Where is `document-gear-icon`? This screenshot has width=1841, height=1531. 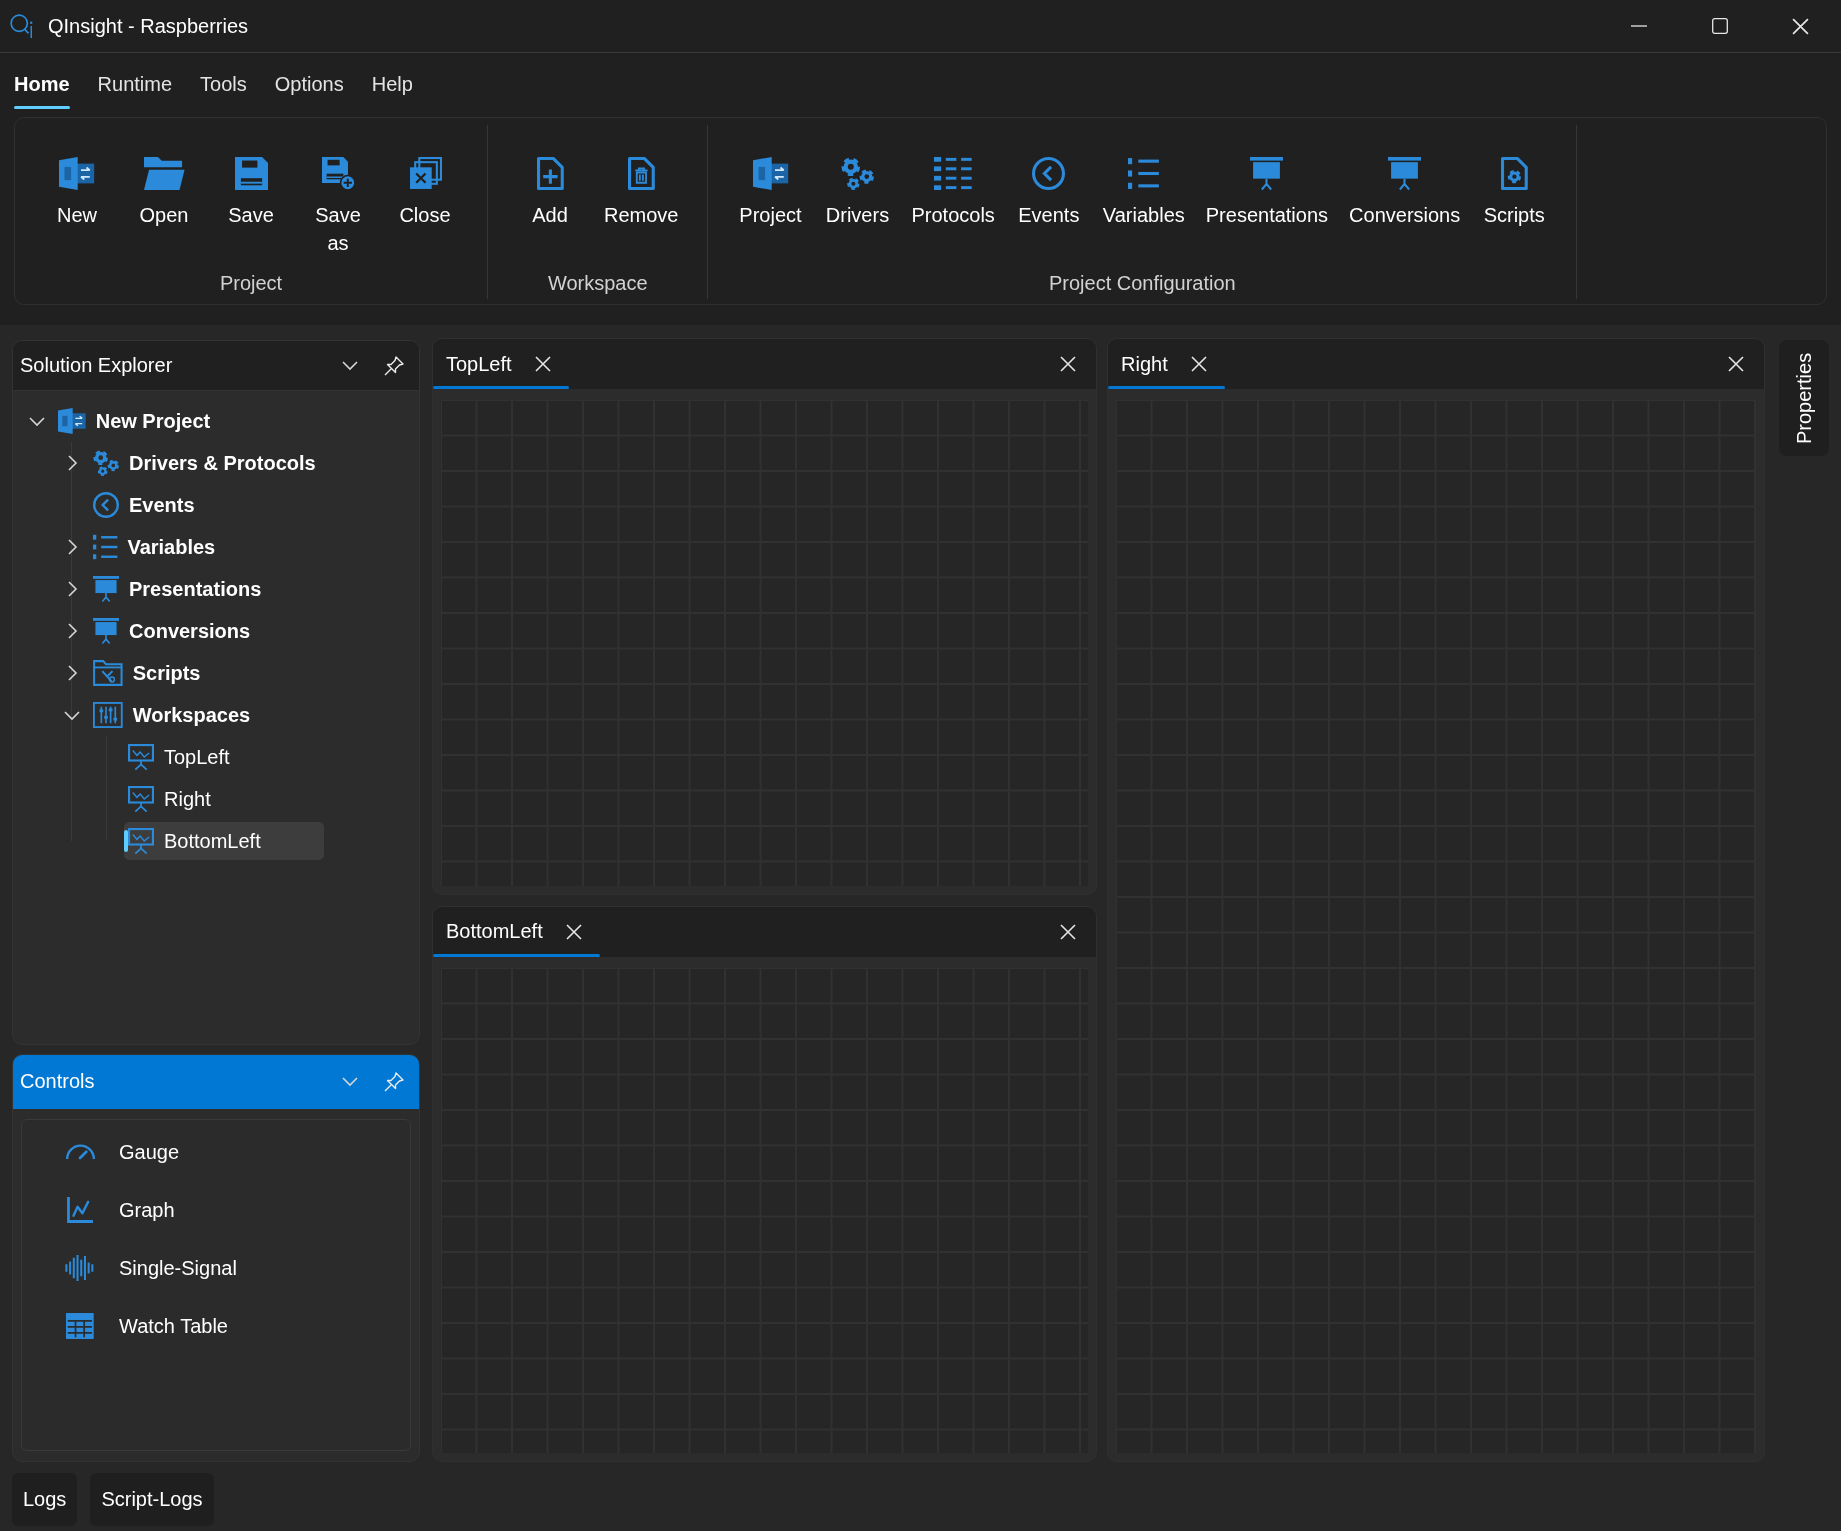 document-gear-icon is located at coordinates (1514, 173).